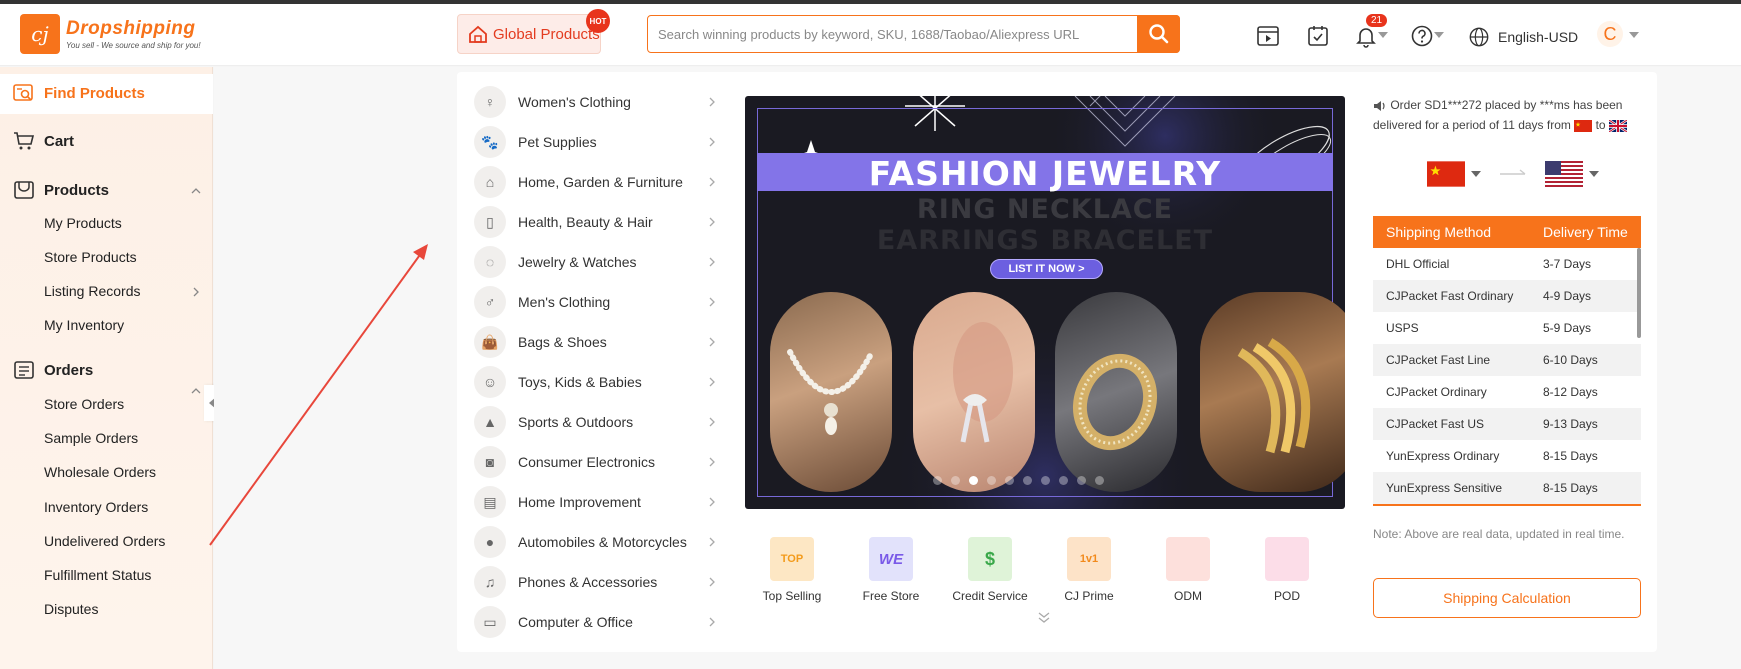 This screenshot has height=669, width=1741. What do you see at coordinates (1564, 174) in the screenshot?
I see `us-flag-icon` at bounding box center [1564, 174].